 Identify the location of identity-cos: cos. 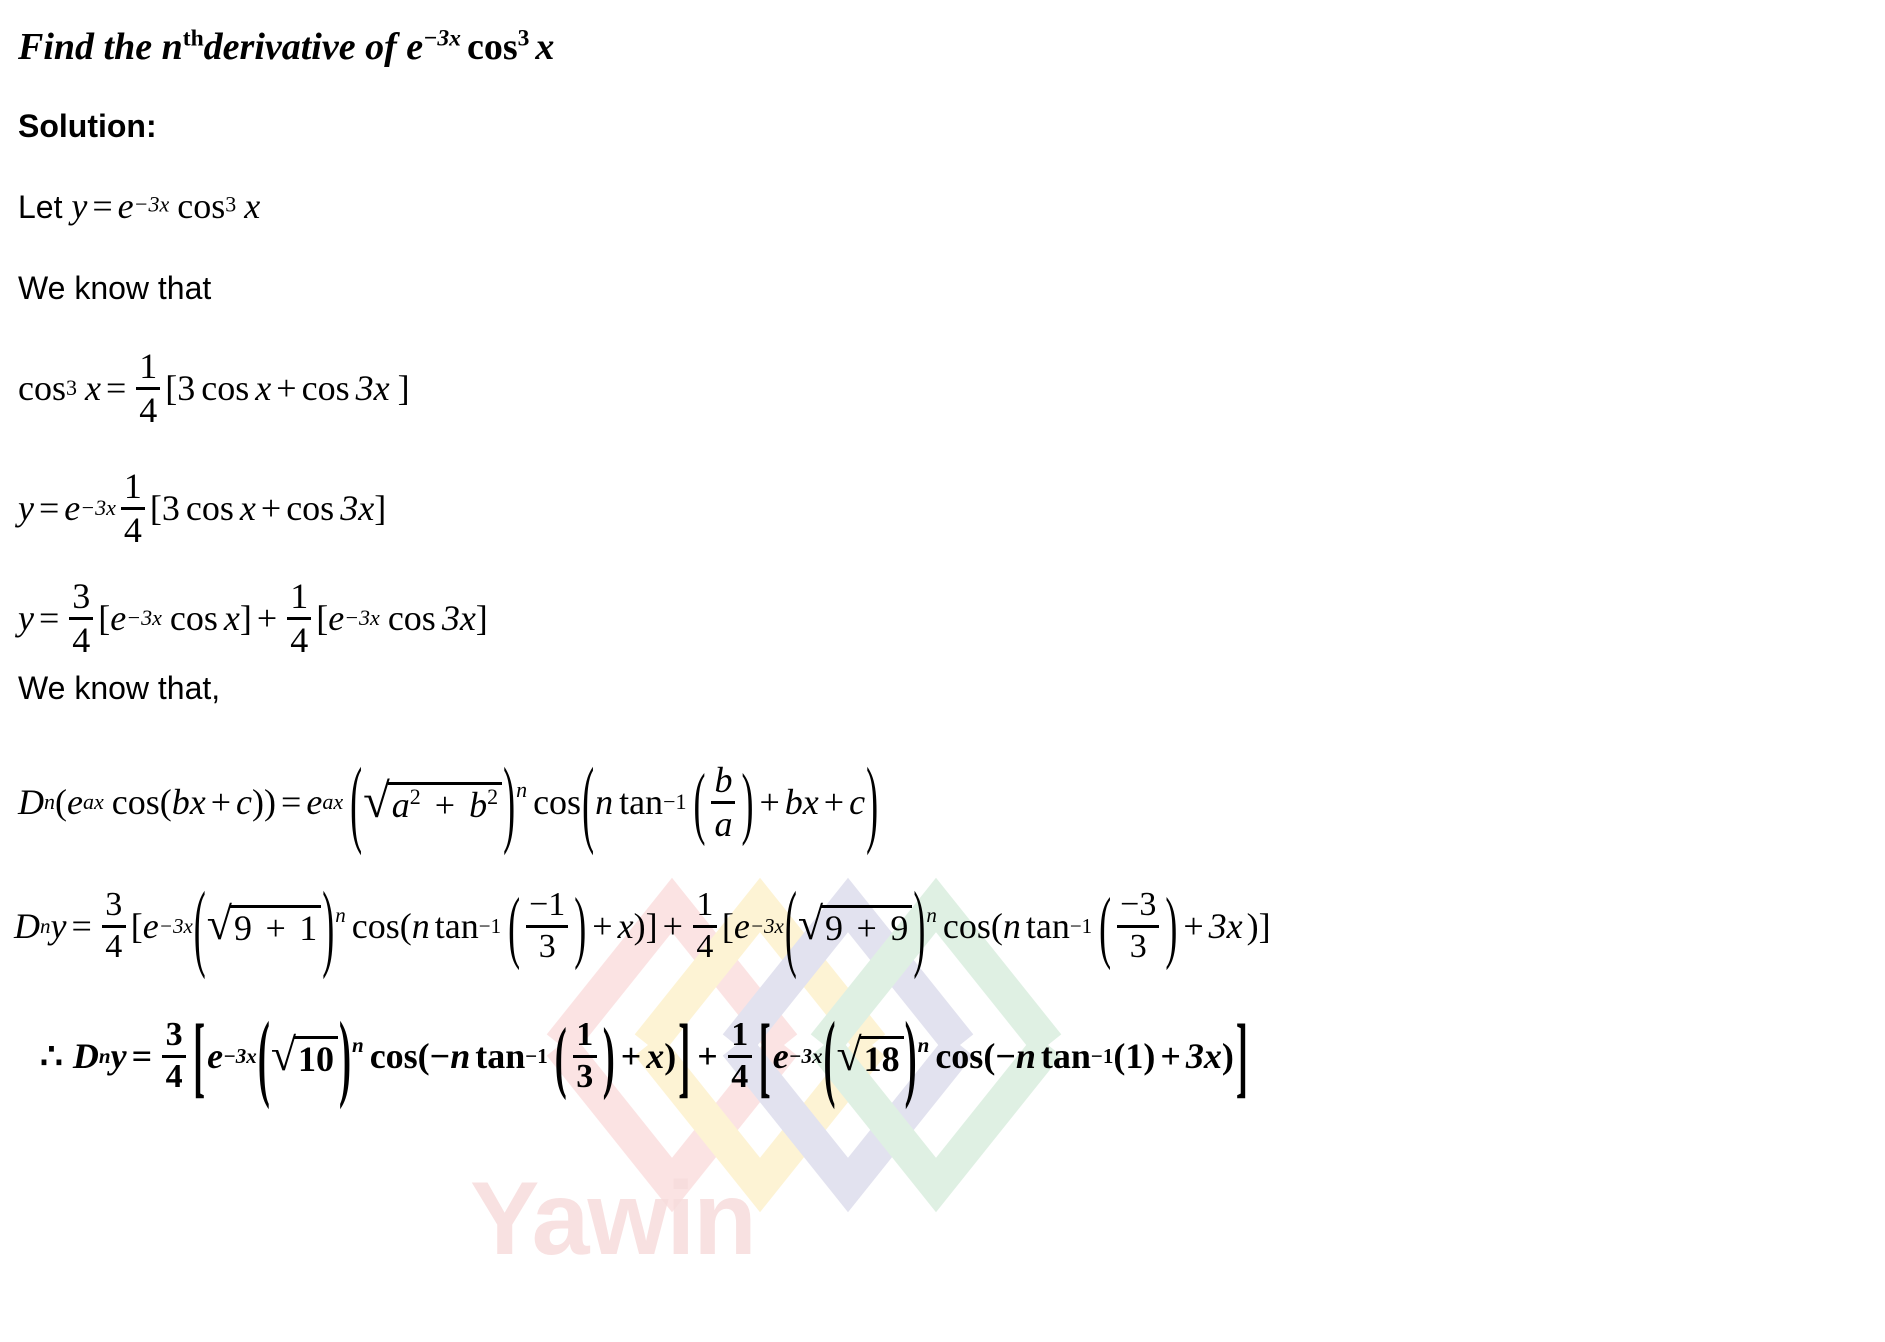
(42, 388).